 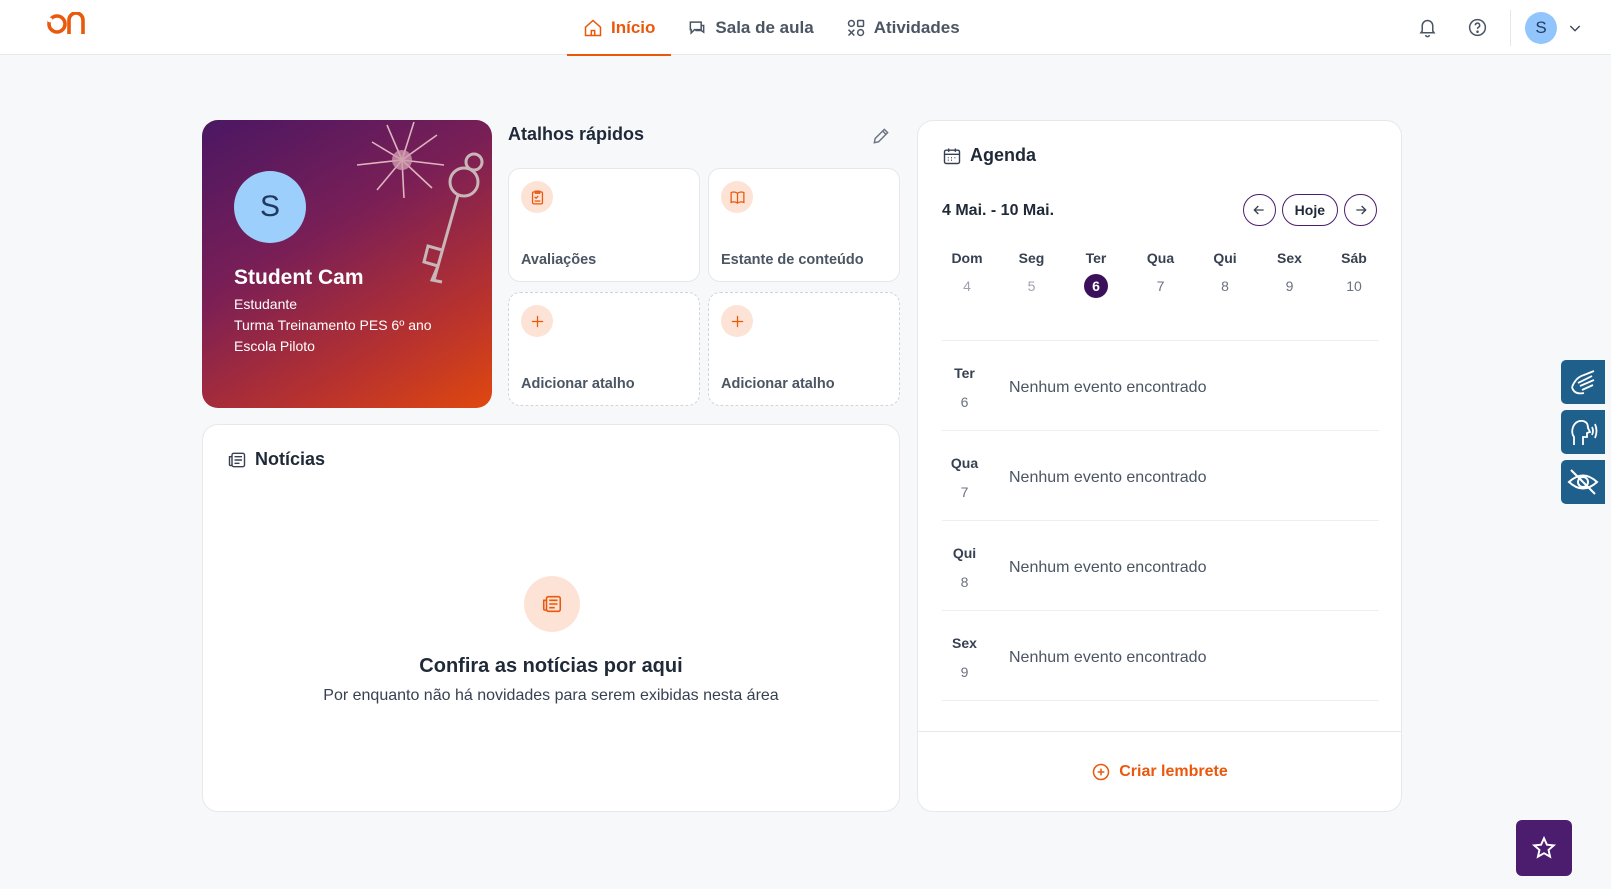 What do you see at coordinates (967, 286) in the screenshot?
I see `day-date: 4` at bounding box center [967, 286].